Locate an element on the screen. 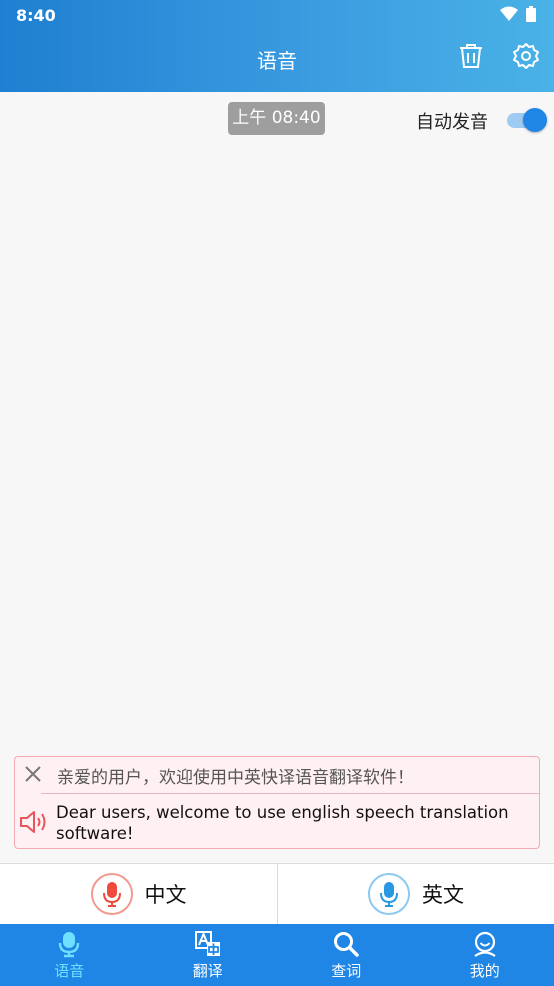 The height and width of the screenshot is (986, 554). app-header: 8:40 语音 is located at coordinates (277, 46).